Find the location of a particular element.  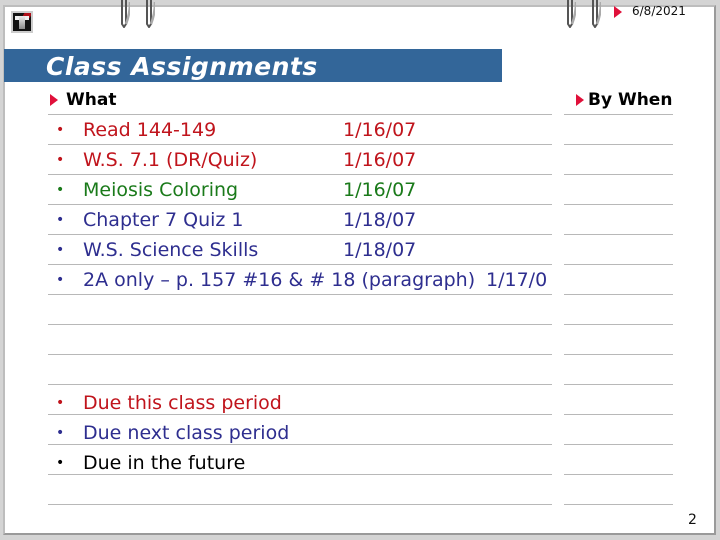

assignment-what: 2A only – p. 157 #16 & # 18 (paragraph) is located at coordinates (279, 280).